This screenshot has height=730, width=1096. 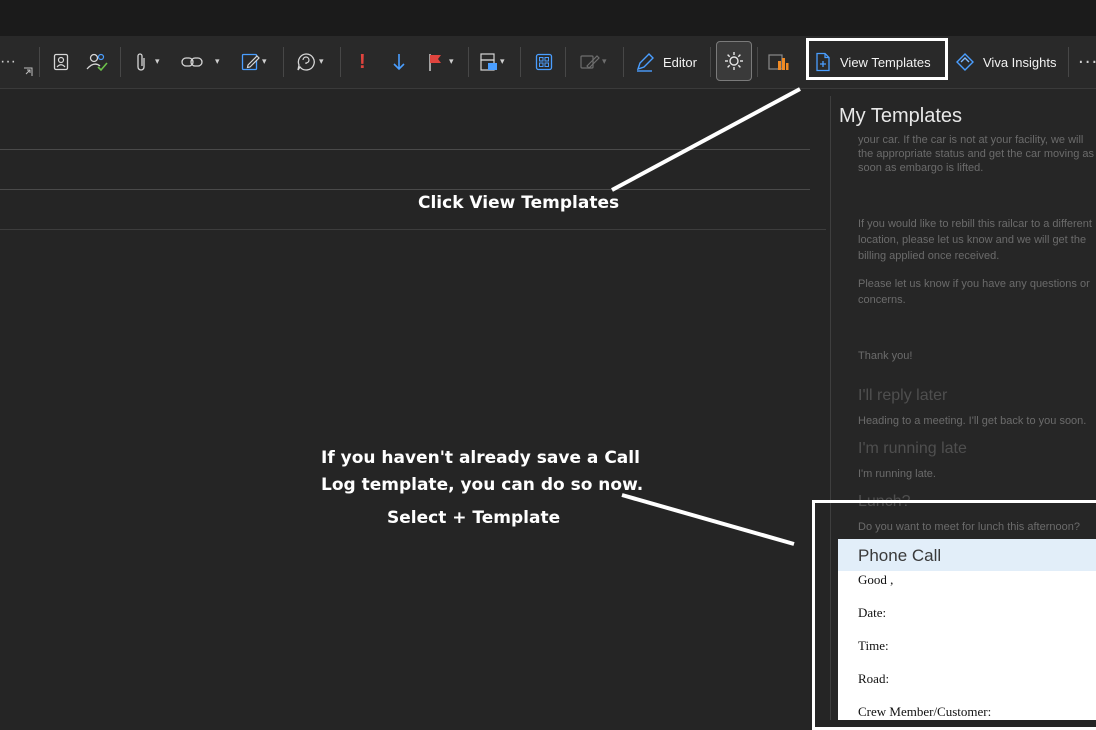 What do you see at coordinates (157, 62) in the screenshot?
I see `attach-dropdown-chevron-icon: ▾` at bounding box center [157, 62].